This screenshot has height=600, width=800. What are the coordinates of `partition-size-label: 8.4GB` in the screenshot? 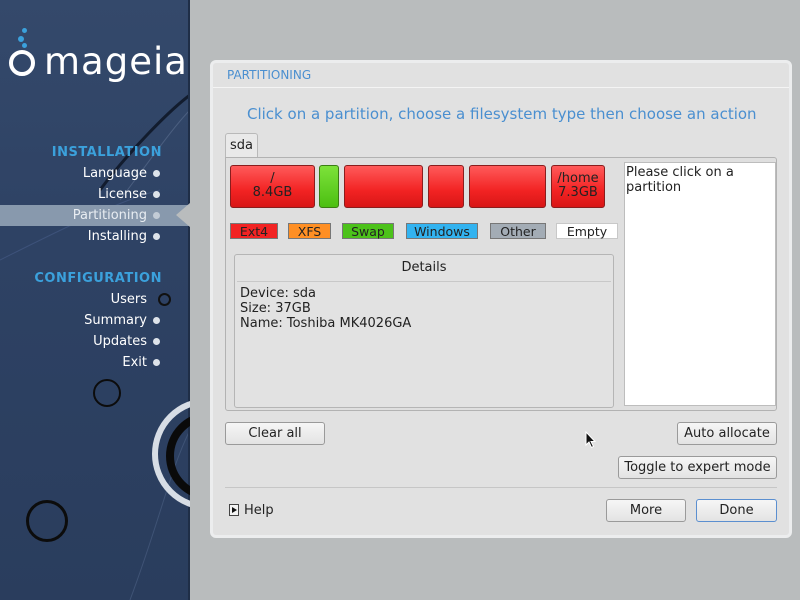 It's located at (272, 192).